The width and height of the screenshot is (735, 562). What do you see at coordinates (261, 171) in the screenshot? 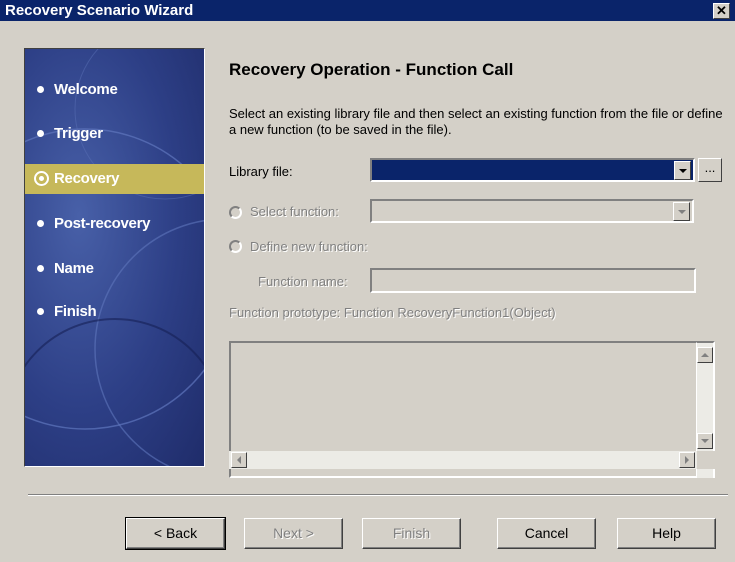
I see `library-file-label: Library file:` at bounding box center [261, 171].